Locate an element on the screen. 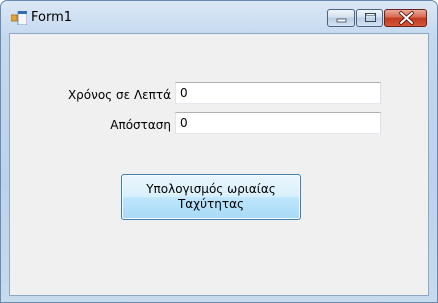  minimize-icon is located at coordinates (341, 20).